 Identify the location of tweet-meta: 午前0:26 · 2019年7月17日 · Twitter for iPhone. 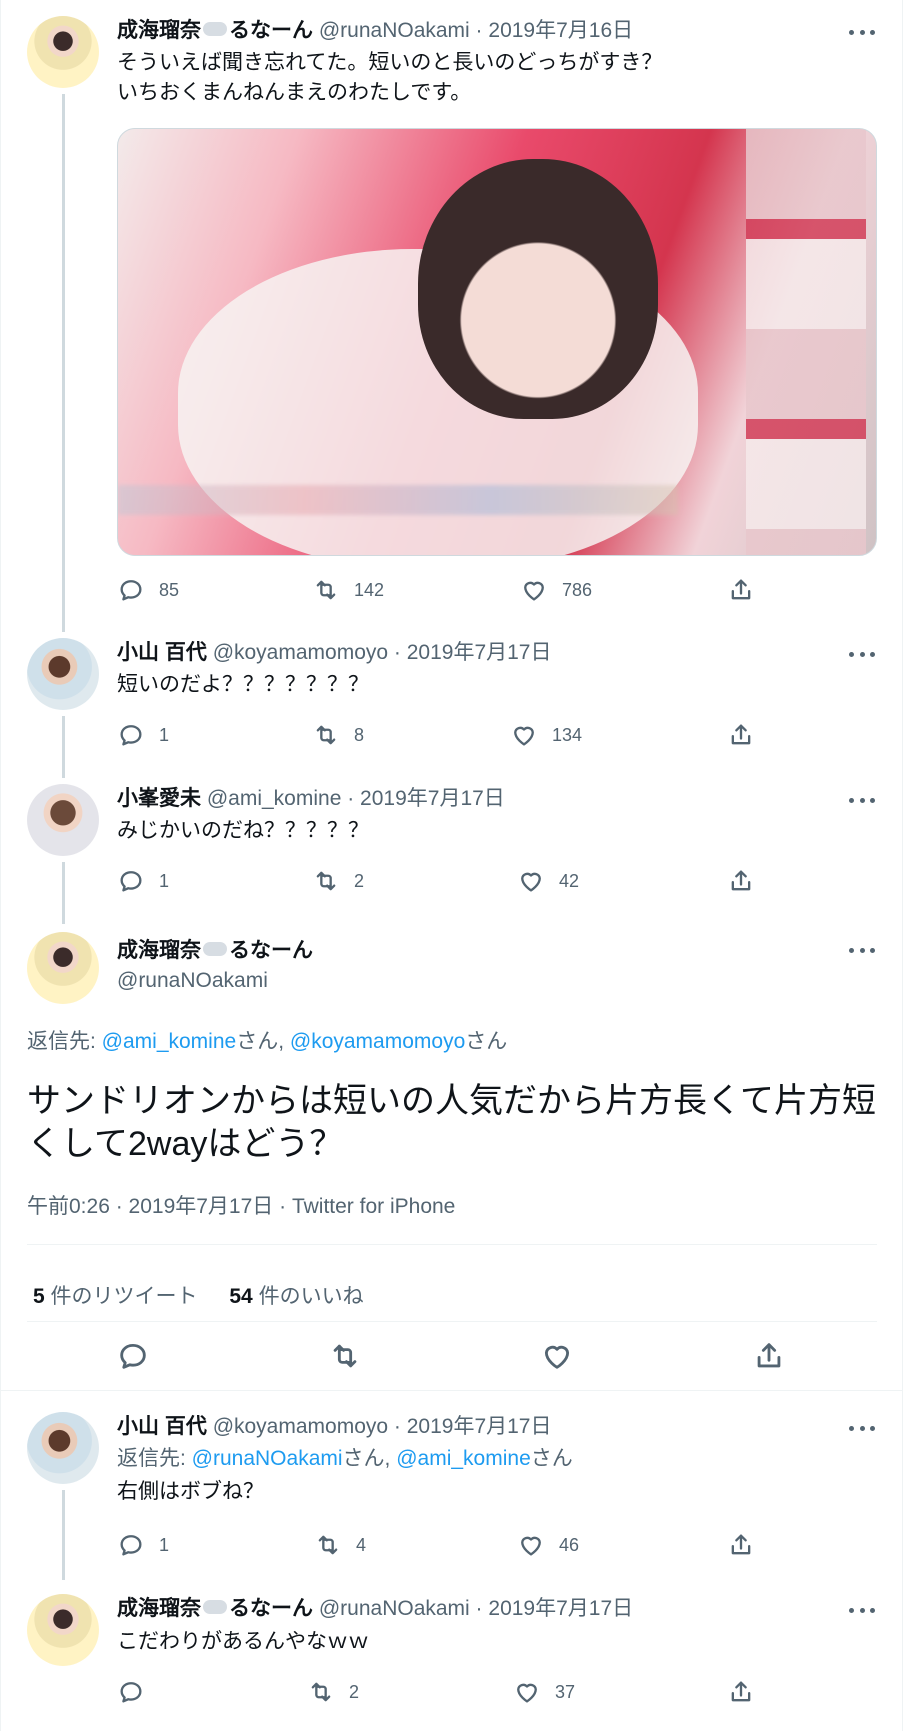
(241, 1205).